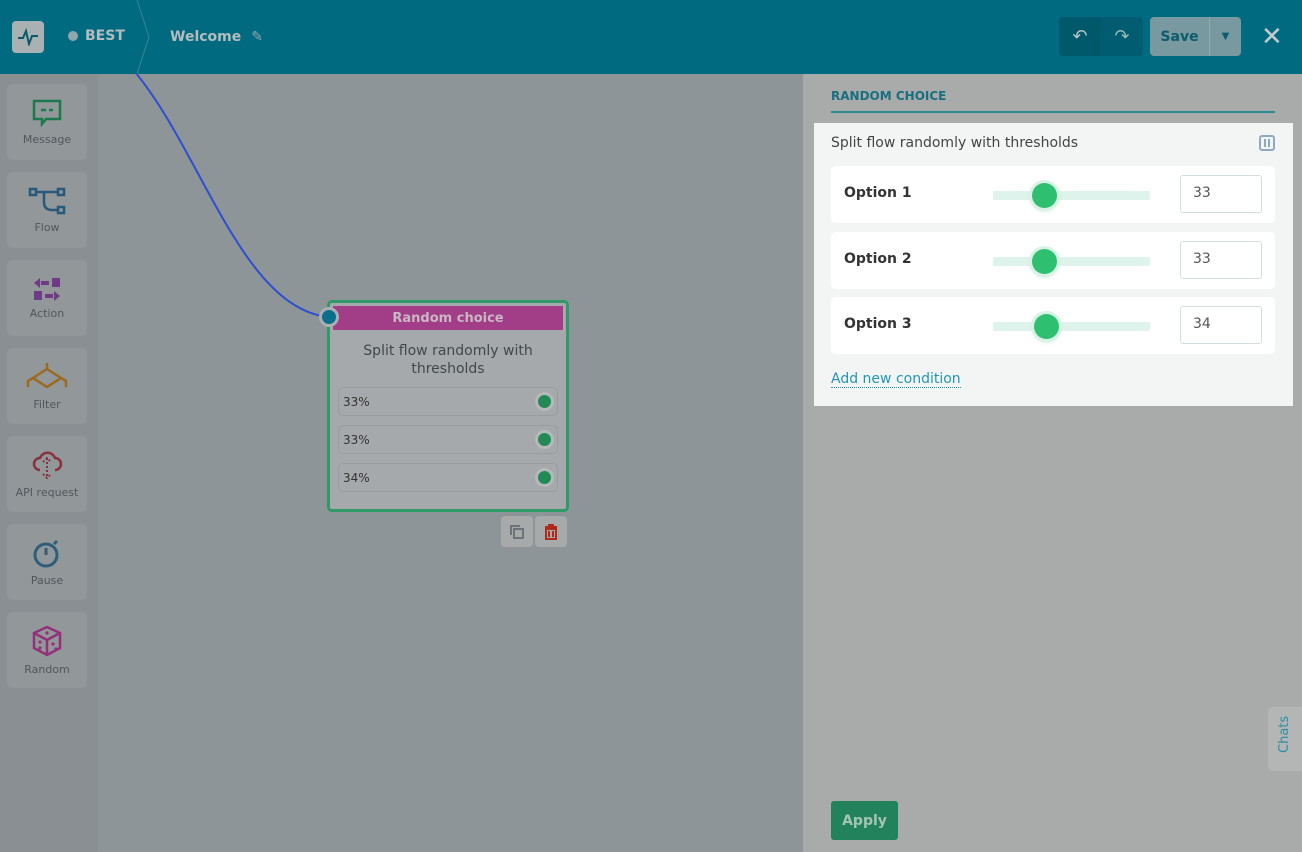  What do you see at coordinates (47, 404) in the screenshot?
I see `palette-label: Filter` at bounding box center [47, 404].